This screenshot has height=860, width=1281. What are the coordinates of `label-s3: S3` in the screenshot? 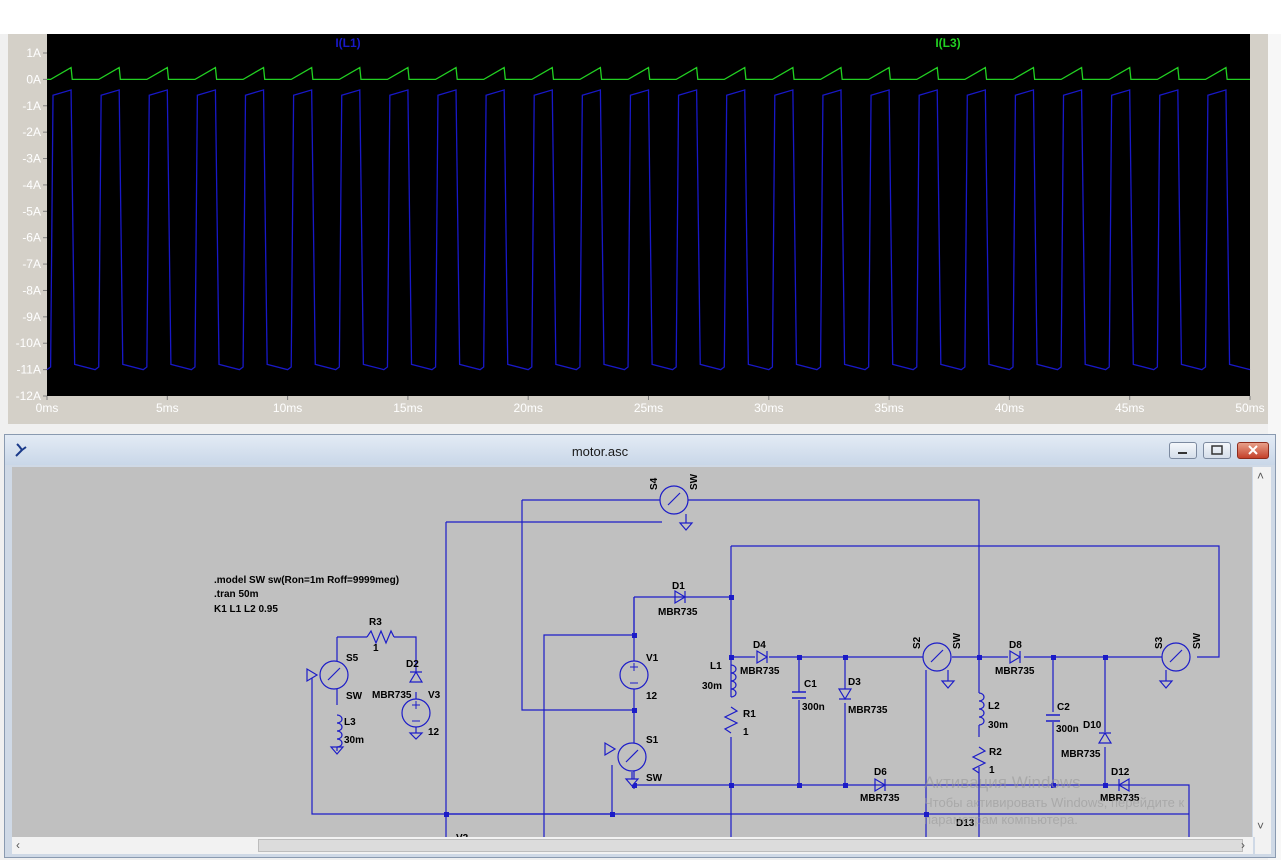 It's located at (1159, 642).